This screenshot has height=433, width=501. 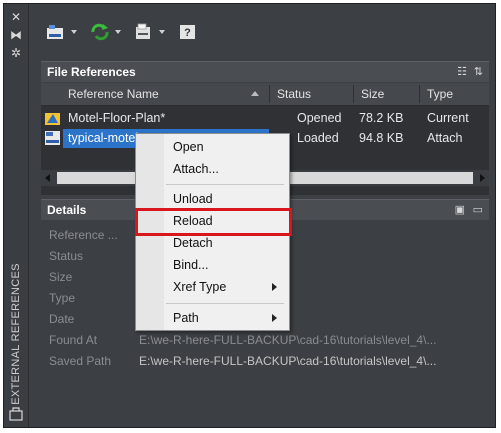 What do you see at coordinates (16, 53) in the screenshot?
I see `settings-icon: ✲` at bounding box center [16, 53].